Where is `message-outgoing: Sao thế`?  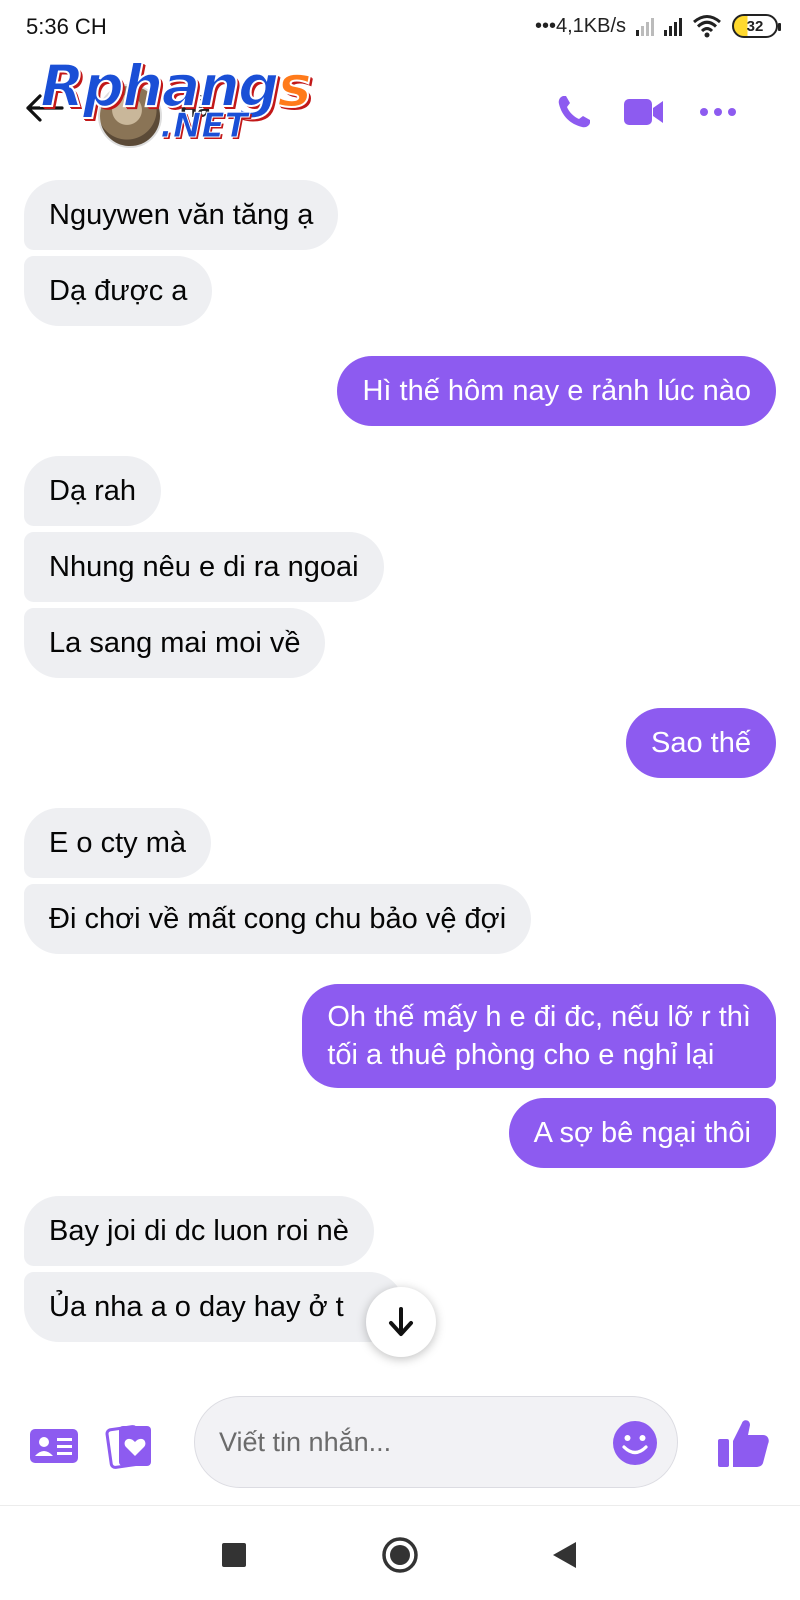 message-outgoing: Sao thế is located at coordinates (701, 743).